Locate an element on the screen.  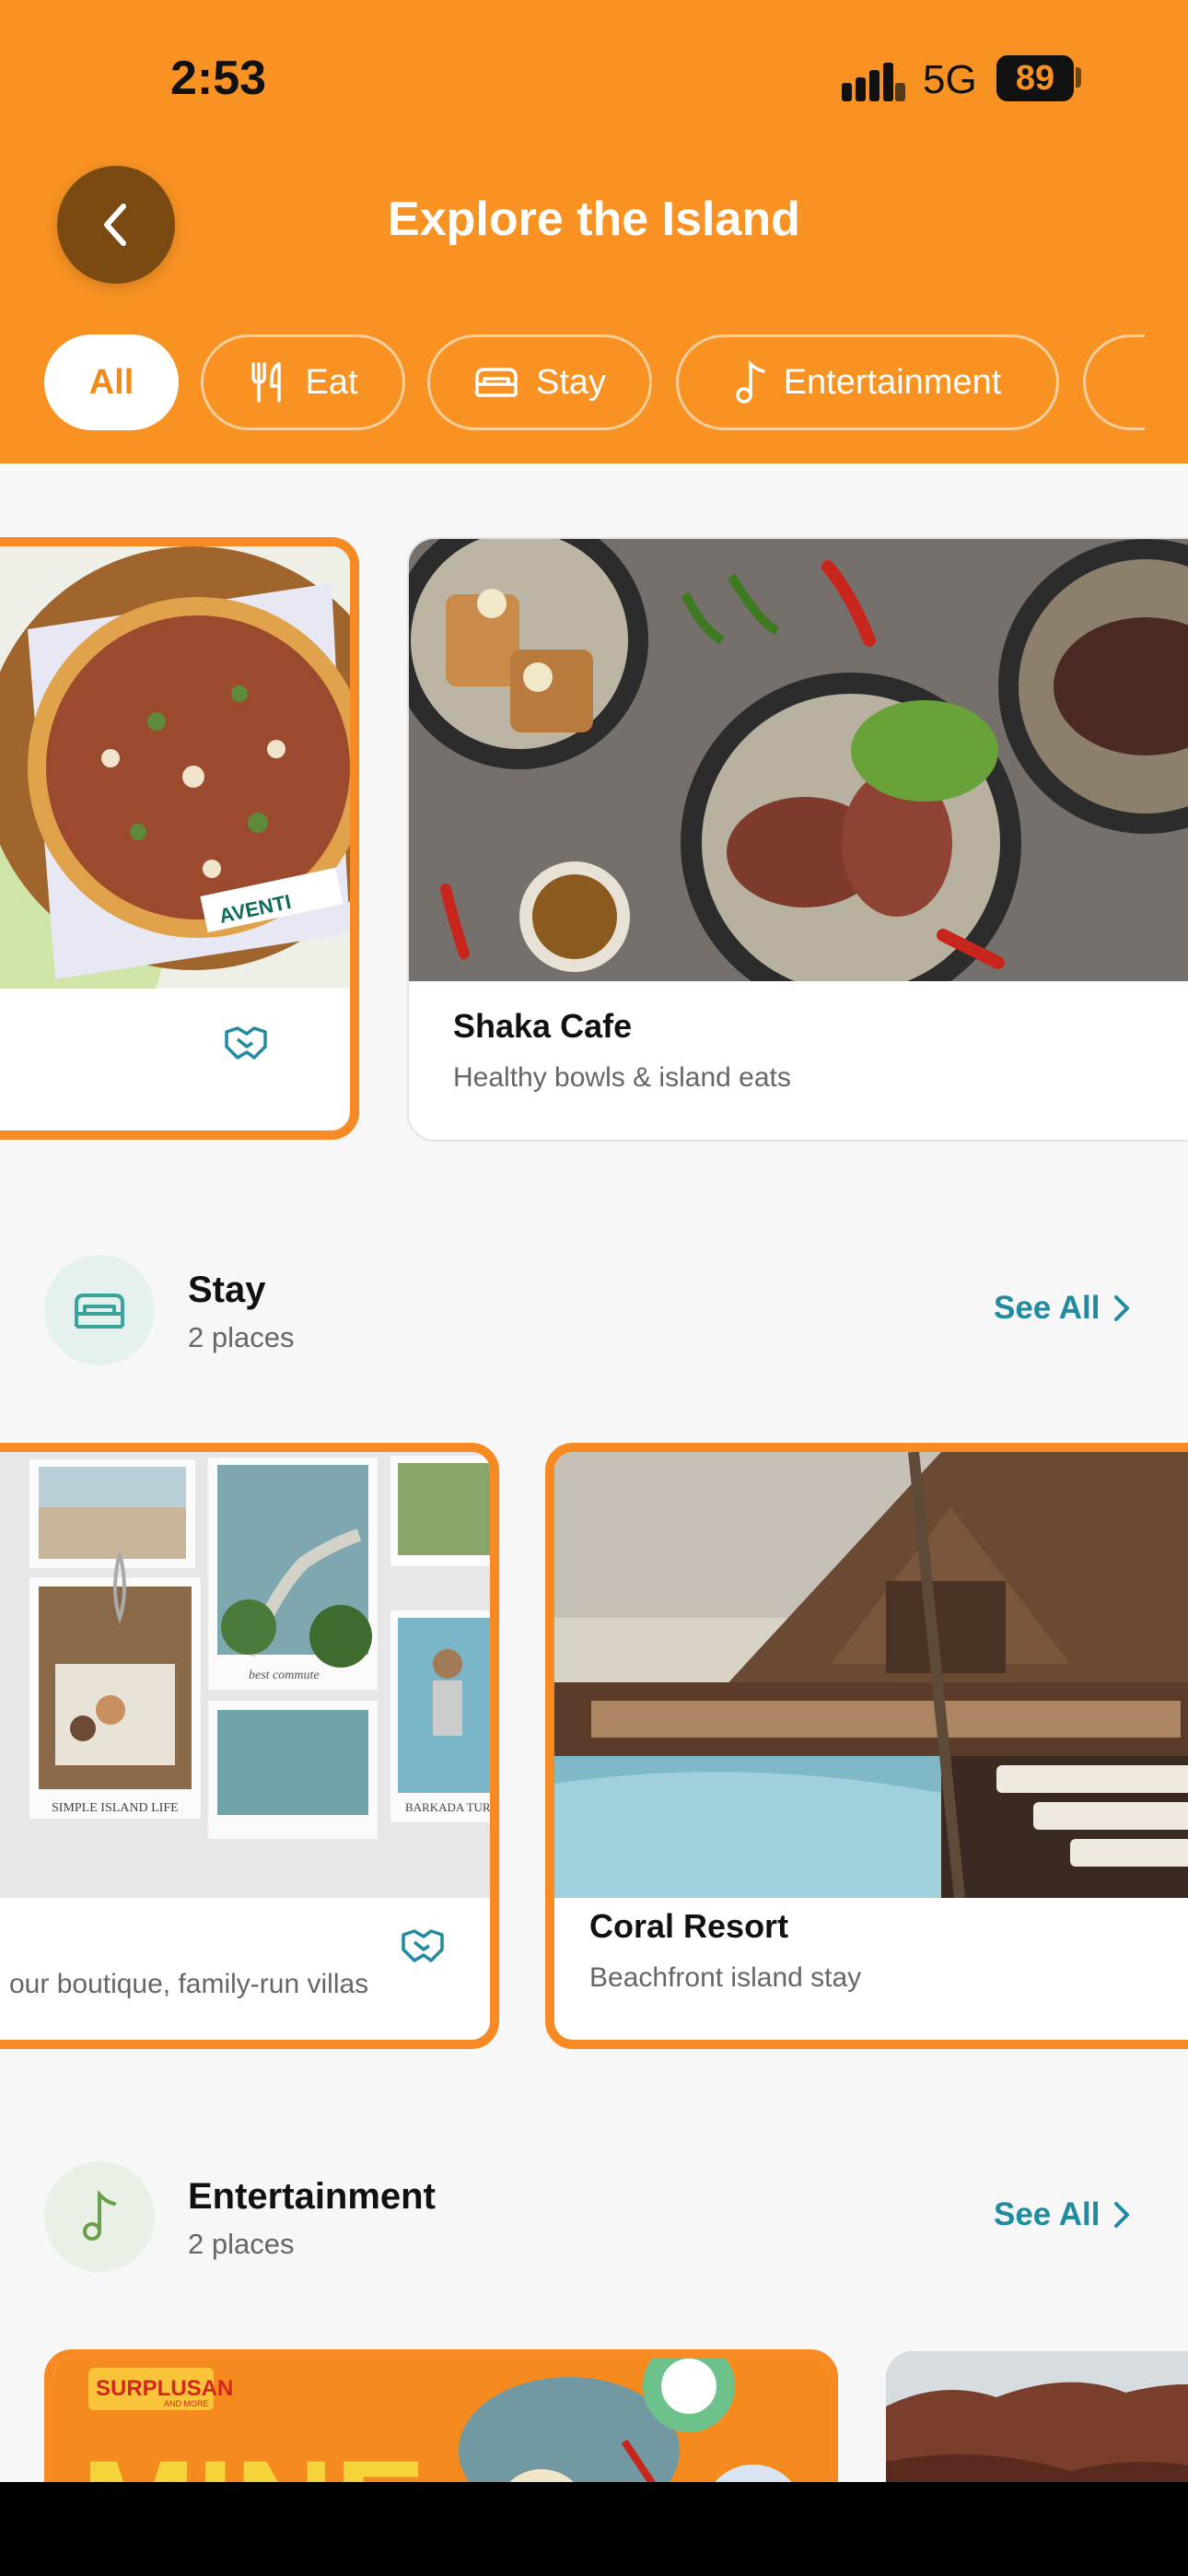
stay-section-count: 2 places is located at coordinates (242, 1337).